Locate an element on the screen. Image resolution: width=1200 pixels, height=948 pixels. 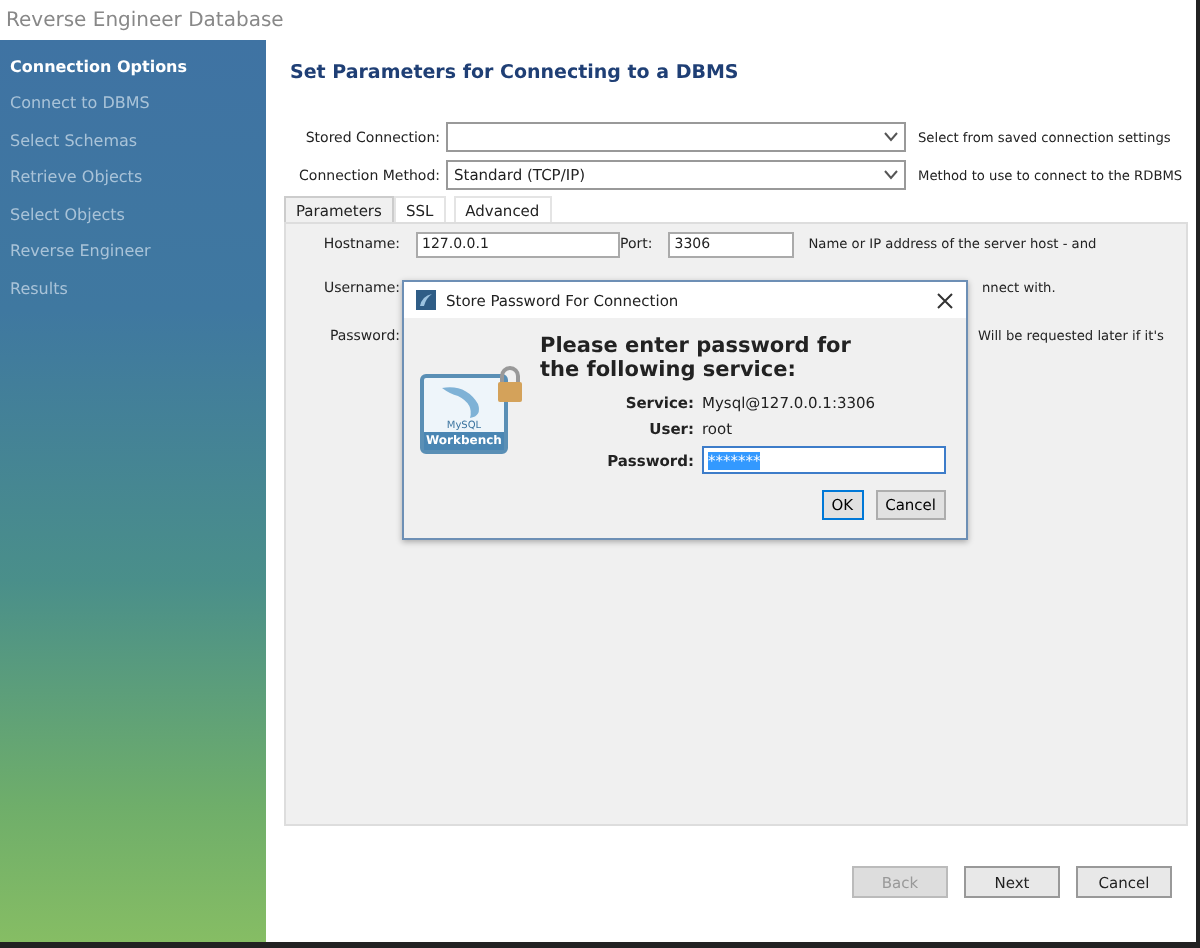
window-title: Reverse Engineer Database is located at coordinates (145, 20).